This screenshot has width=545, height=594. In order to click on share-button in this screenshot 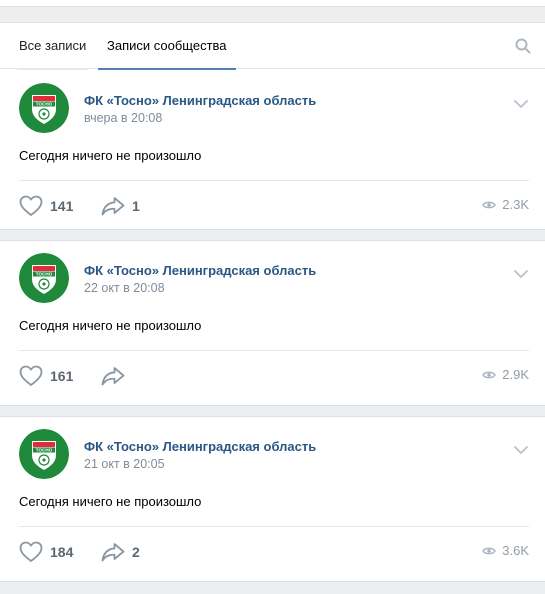, I will do `click(116, 376)`.